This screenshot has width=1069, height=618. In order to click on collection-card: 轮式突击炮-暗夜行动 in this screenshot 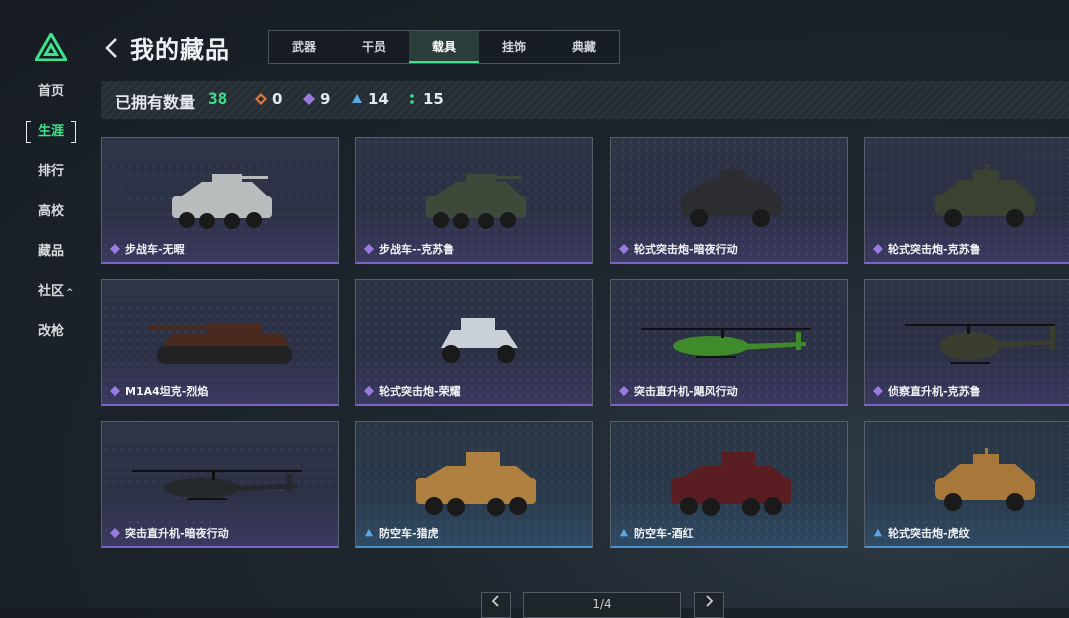, I will do `click(729, 200)`.